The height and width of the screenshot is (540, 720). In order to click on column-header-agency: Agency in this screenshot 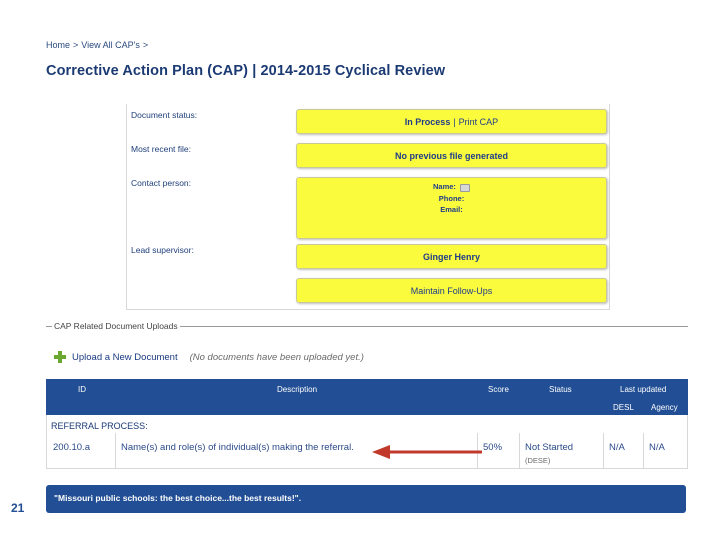, I will do `click(664, 407)`.